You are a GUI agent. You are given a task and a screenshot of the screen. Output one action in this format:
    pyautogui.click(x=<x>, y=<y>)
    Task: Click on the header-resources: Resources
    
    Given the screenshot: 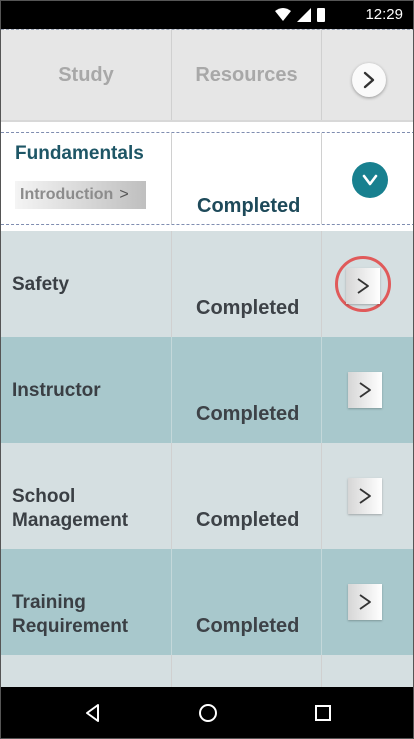 What is the action you would take?
    pyautogui.click(x=246, y=75)
    